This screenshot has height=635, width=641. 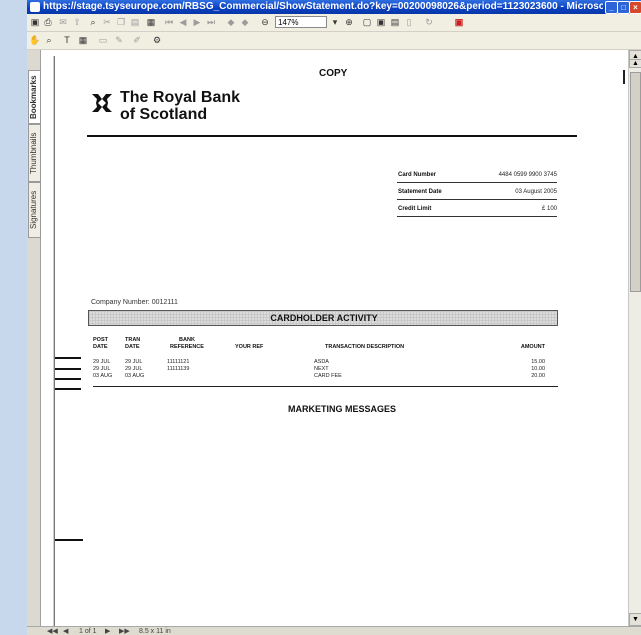 What do you see at coordinates (103, 40) in the screenshot?
I see `note-tool-icon: ▭` at bounding box center [103, 40].